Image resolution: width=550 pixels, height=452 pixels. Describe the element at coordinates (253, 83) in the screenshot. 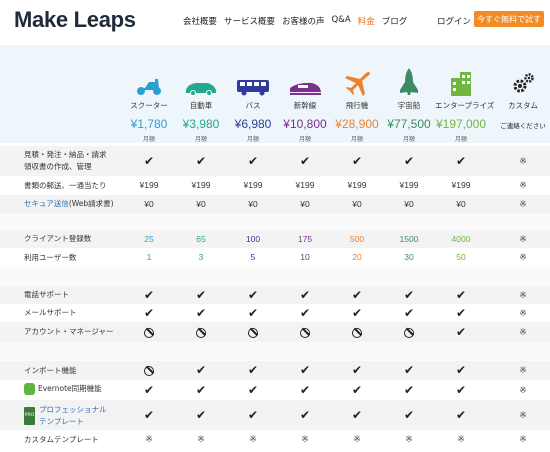

I see `bus-icon` at that location.